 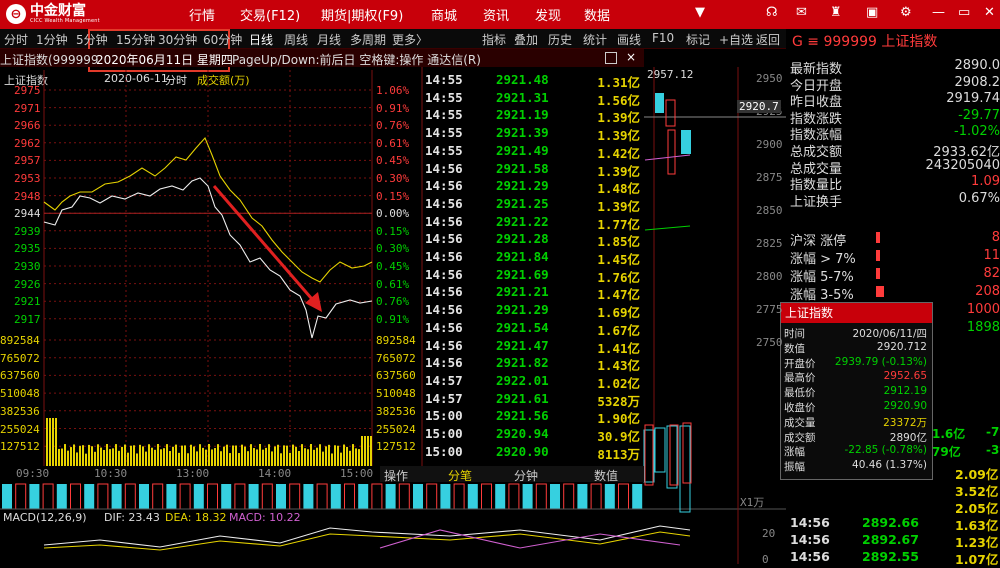 I want to click on vol-tick-right: 382536, so click(x=396, y=411).